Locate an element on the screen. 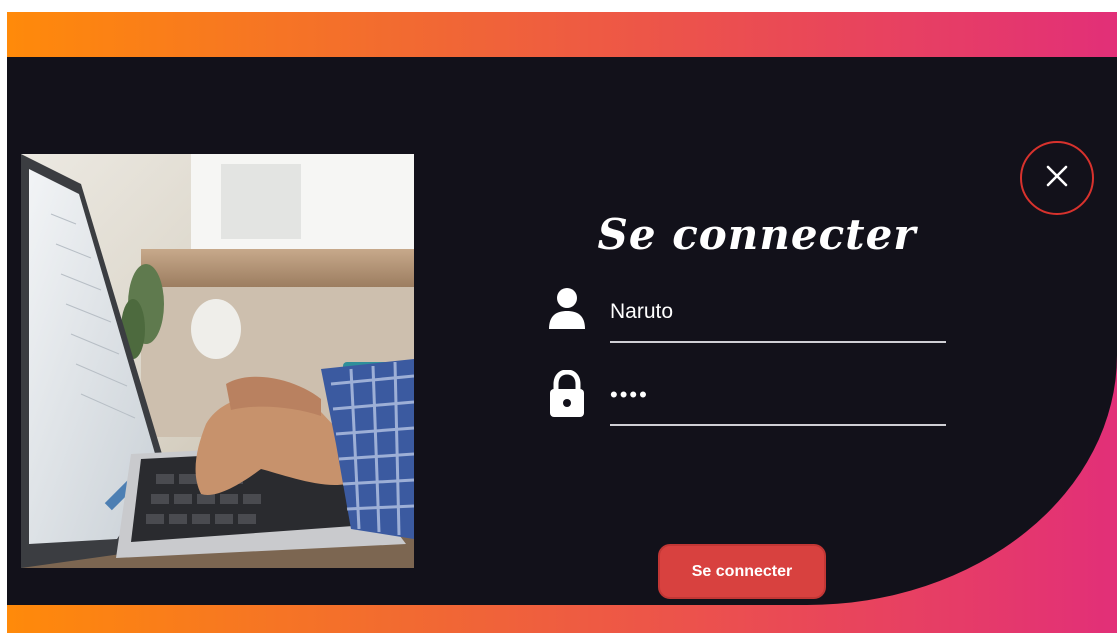  username-field is located at coordinates (747, 315).